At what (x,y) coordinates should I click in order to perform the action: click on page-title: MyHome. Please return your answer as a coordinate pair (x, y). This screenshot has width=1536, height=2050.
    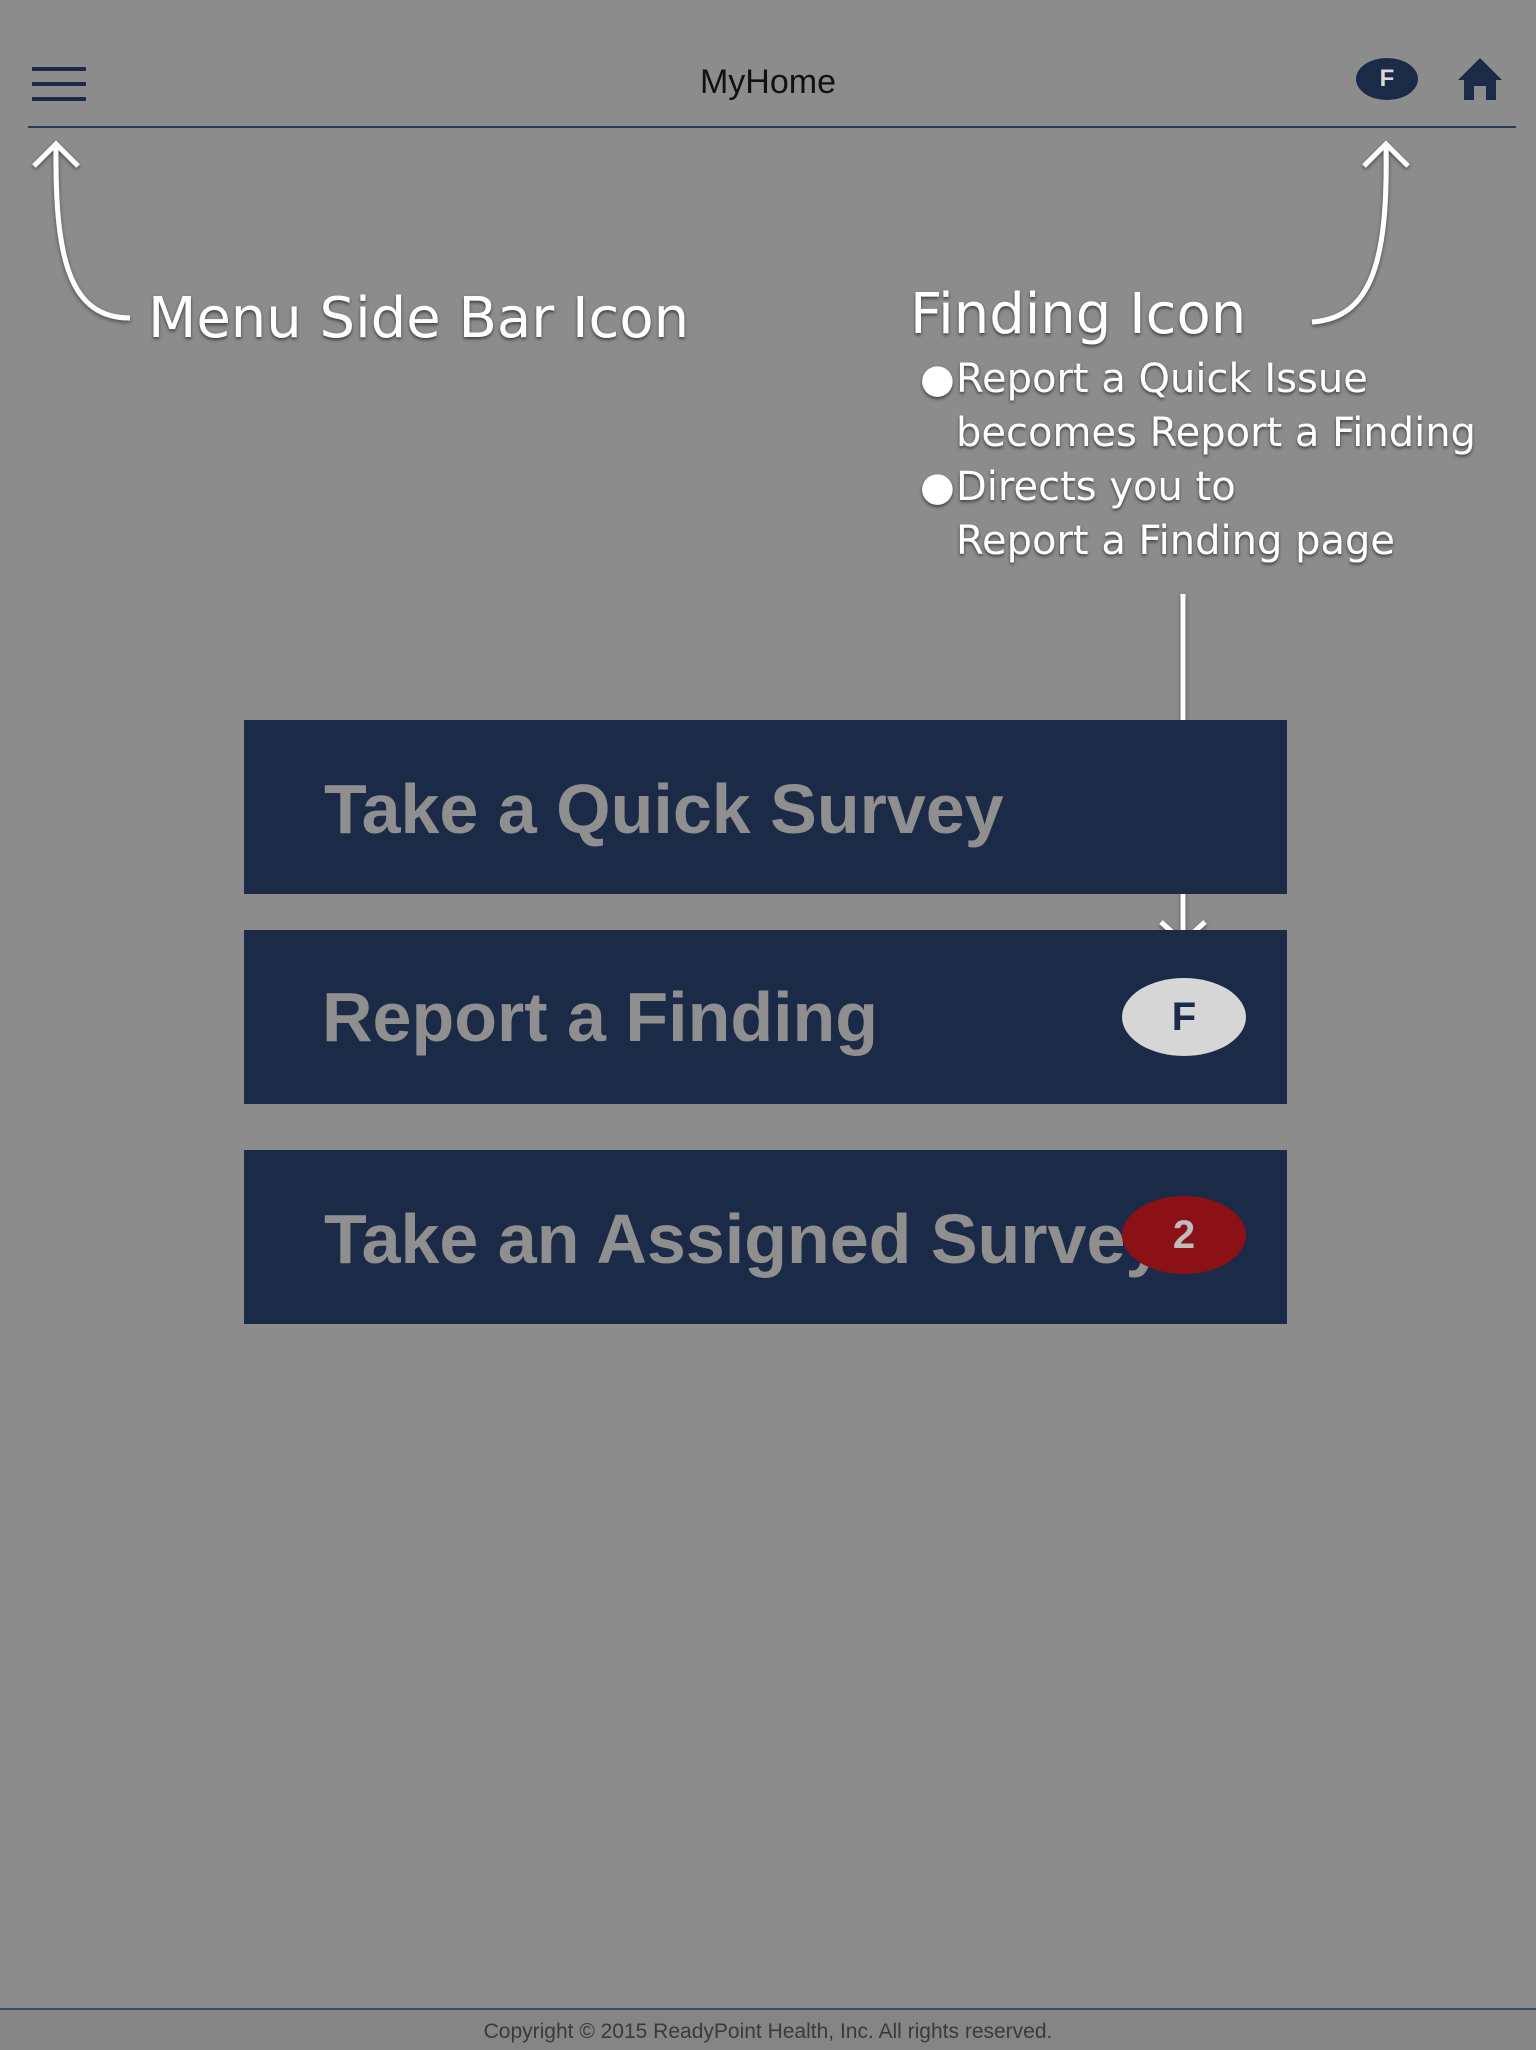
    Looking at the image, I should click on (768, 82).